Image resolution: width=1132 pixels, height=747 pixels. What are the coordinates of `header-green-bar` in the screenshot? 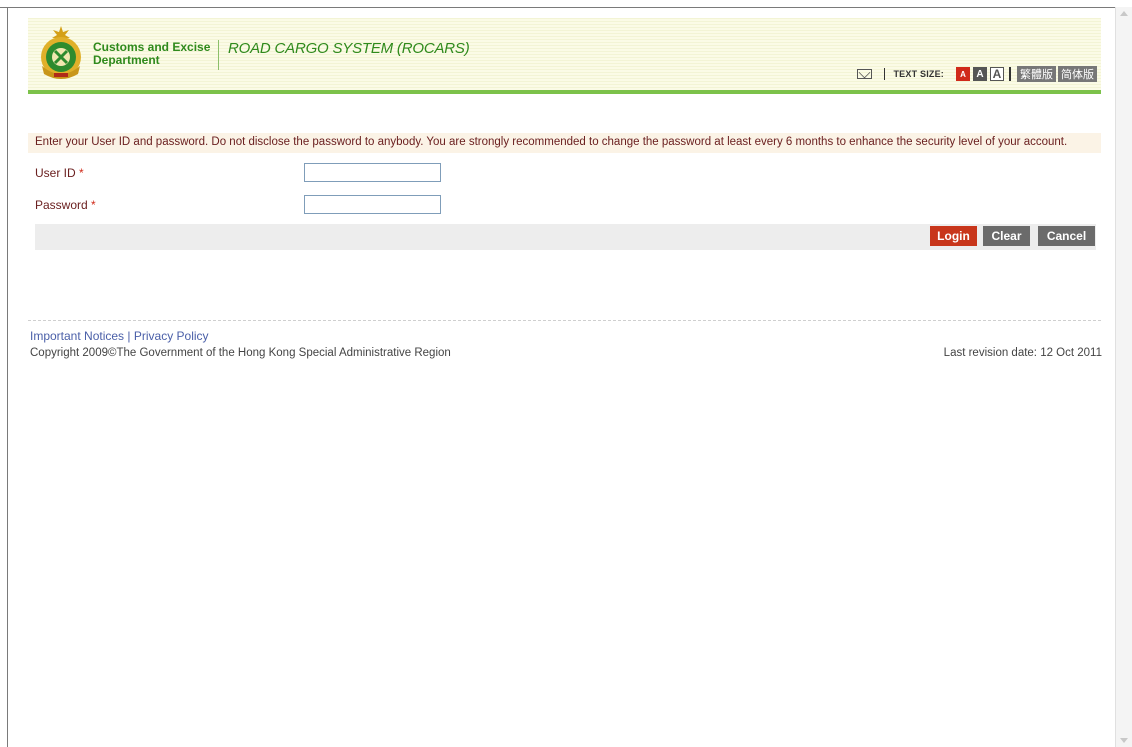 It's located at (564, 92).